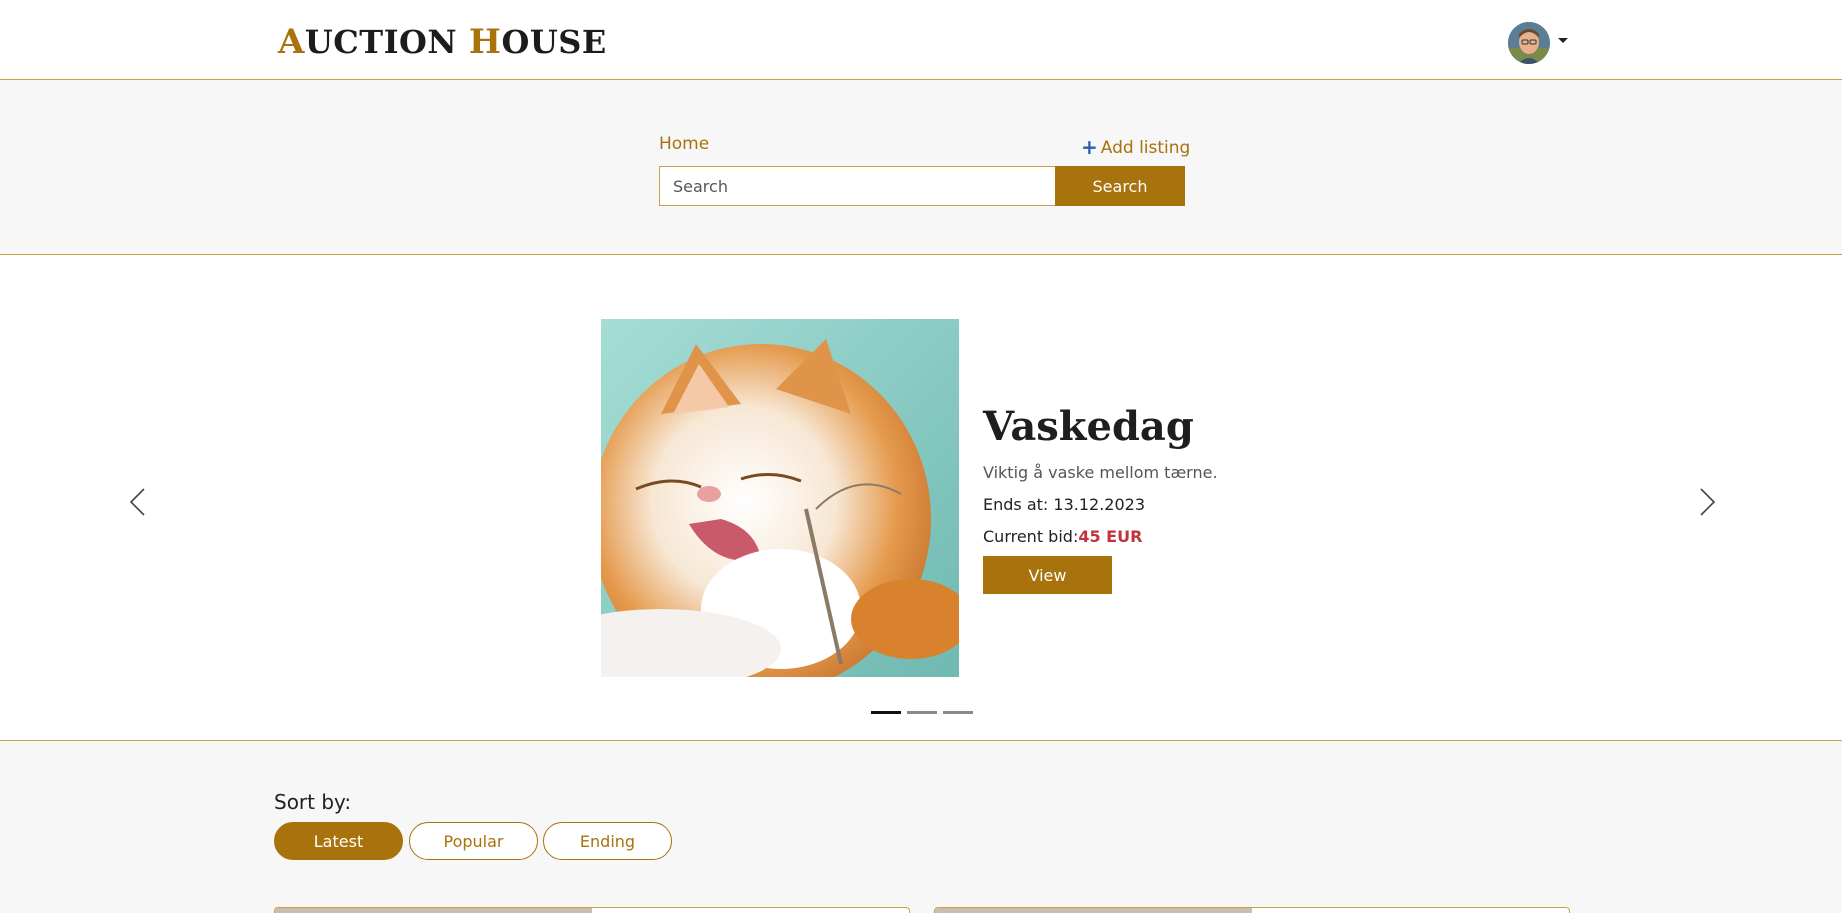  I want to click on listing-current-bid: Current bid:45 EUR, so click(1062, 536).